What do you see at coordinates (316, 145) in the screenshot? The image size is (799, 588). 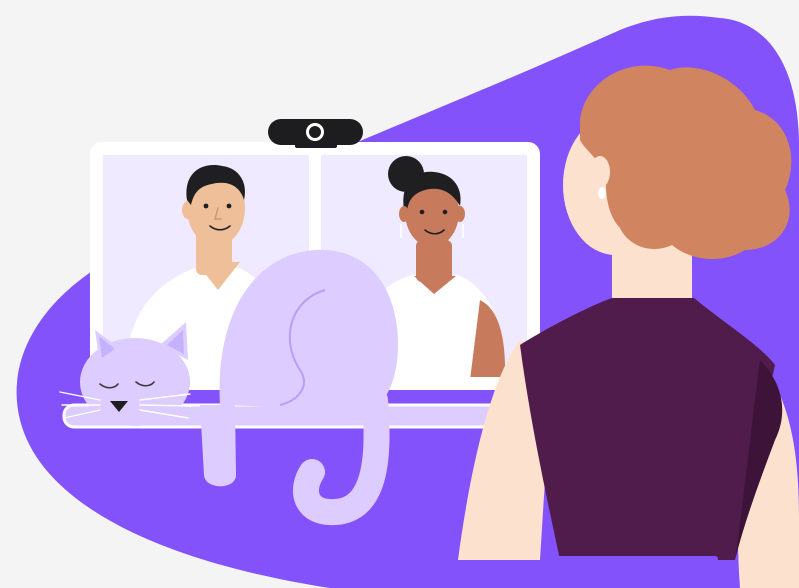 I see `webcam-clip` at bounding box center [316, 145].